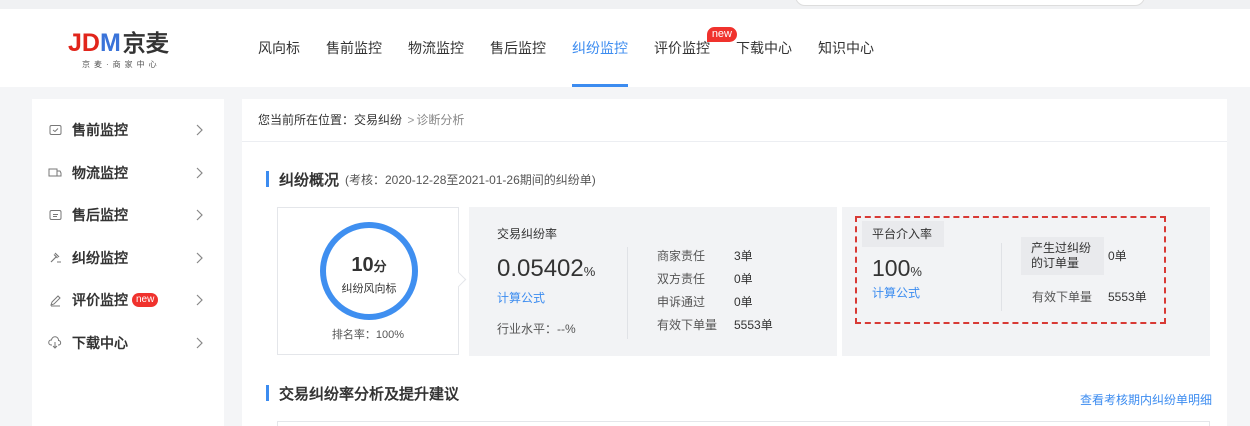 This screenshot has width=1250, height=426. I want to click on nav-item-review: 评价监控 new, so click(689, 48).